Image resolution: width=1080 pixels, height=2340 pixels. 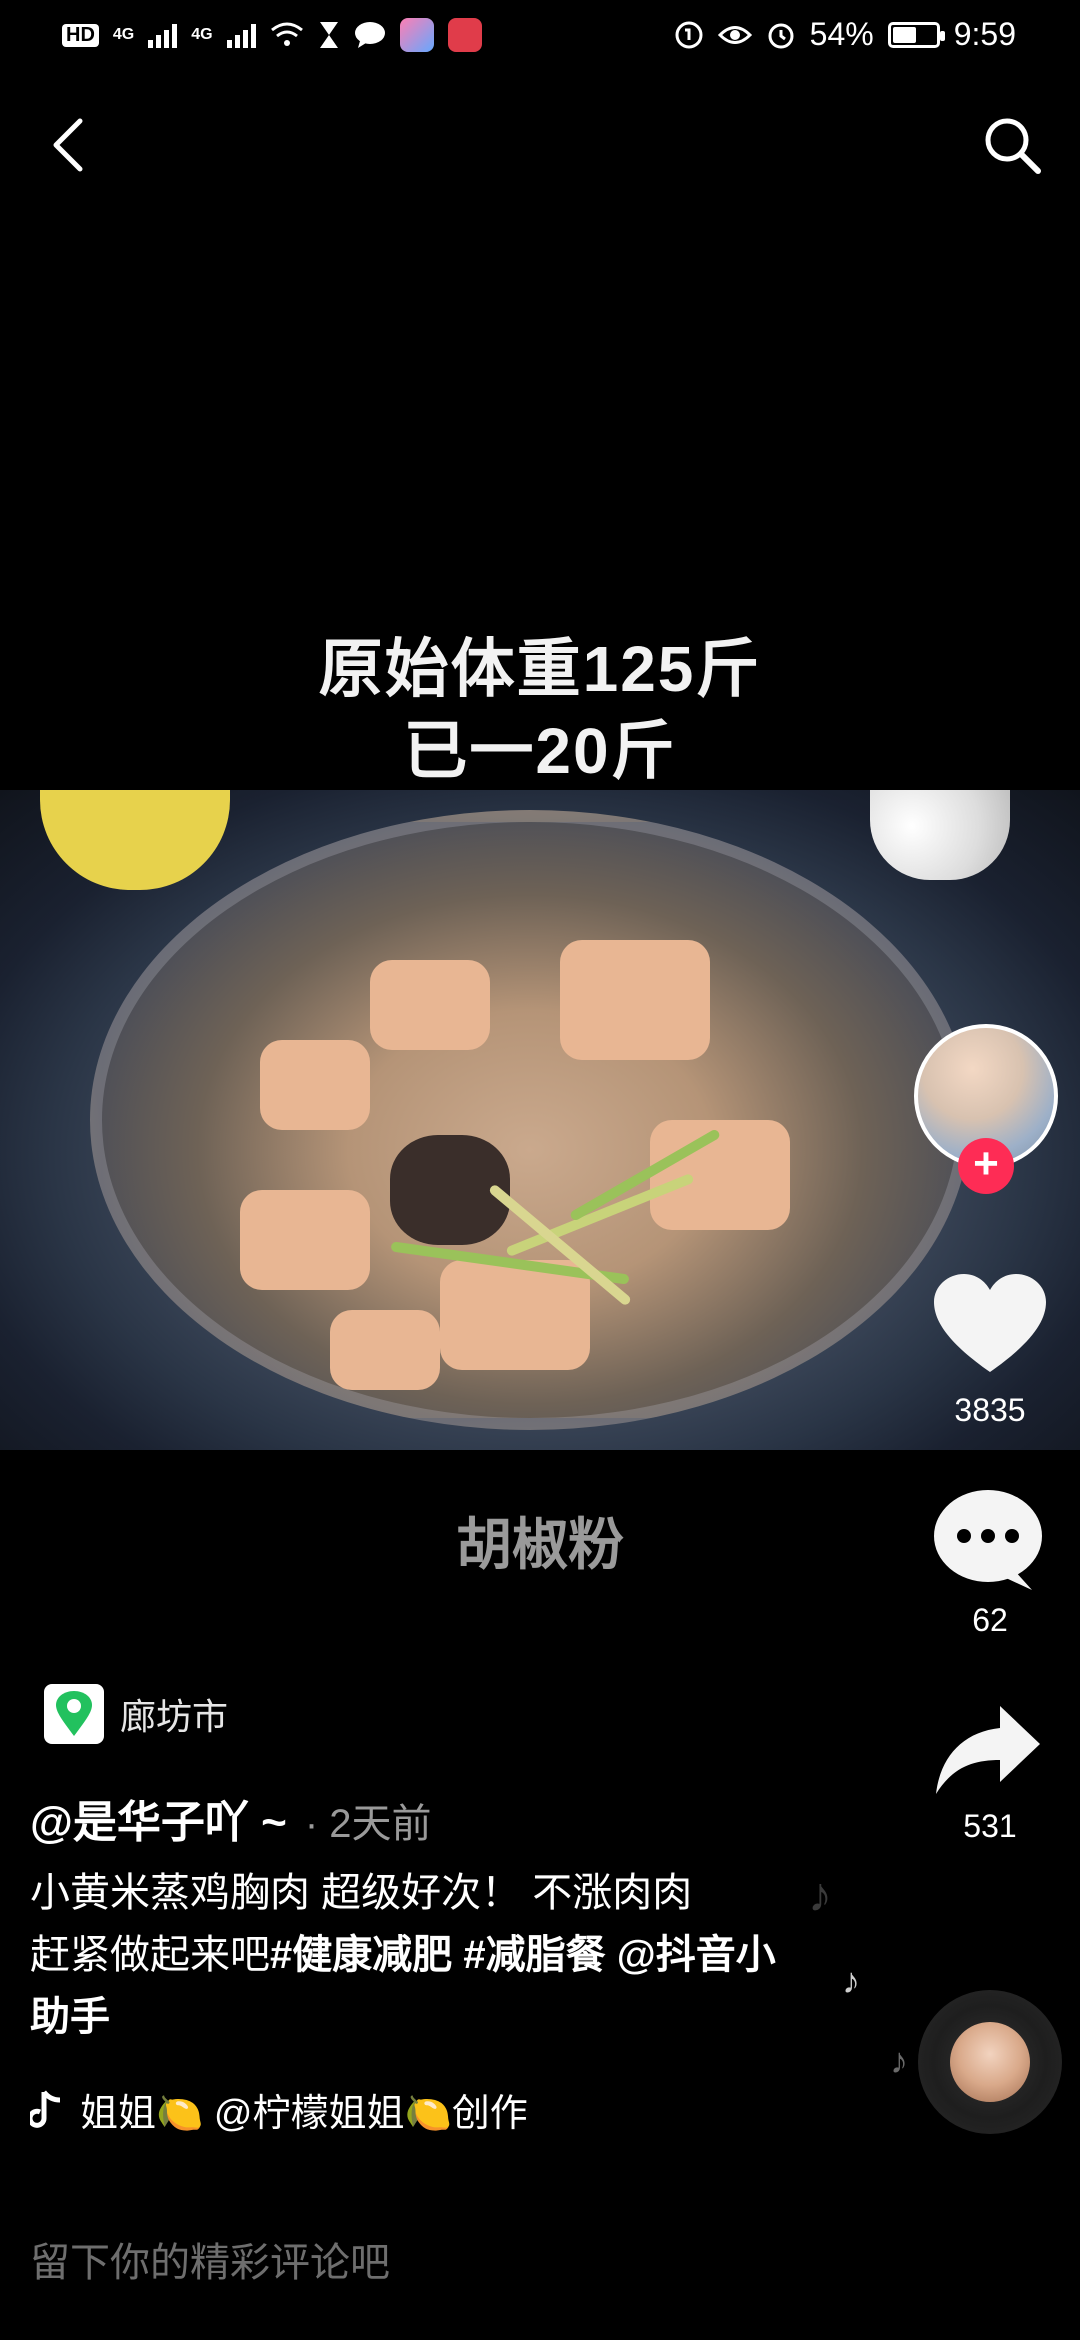 I want to click on lemon-image, so click(x=135, y=840).